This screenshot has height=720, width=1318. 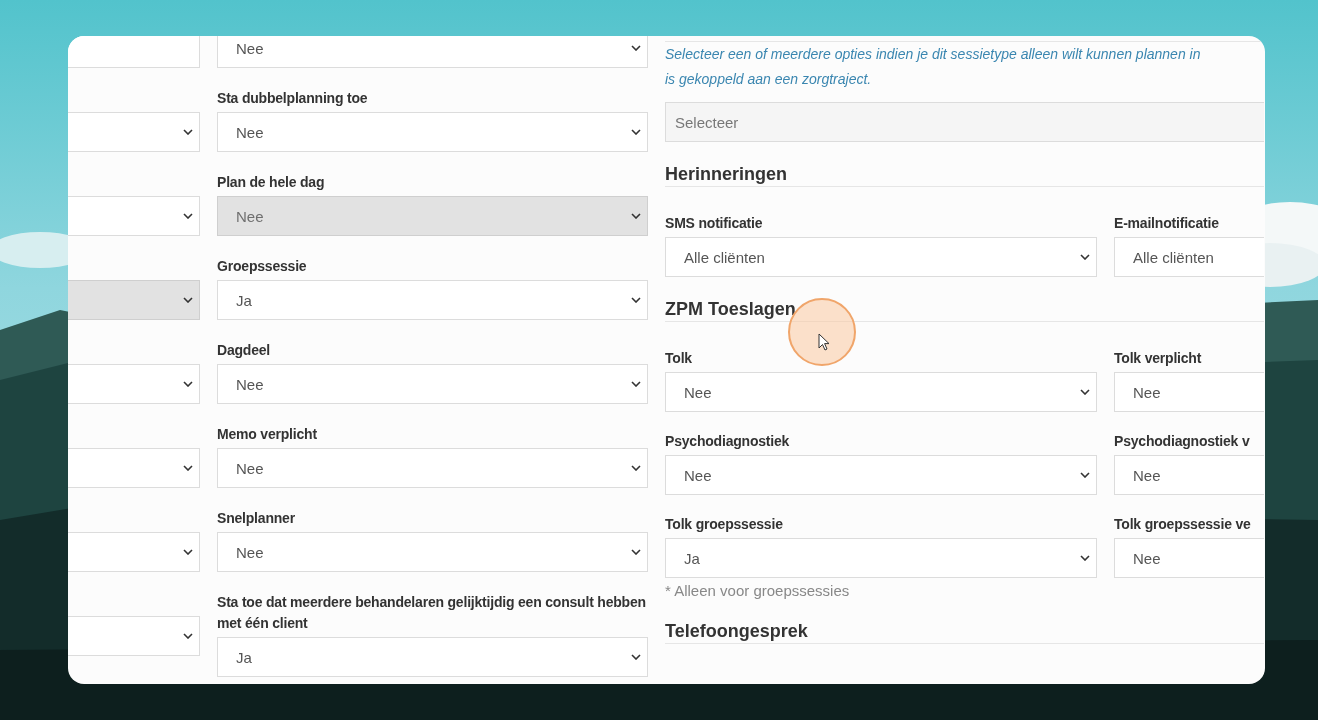 What do you see at coordinates (267, 434) in the screenshot?
I see `field-label: Memo verplicht` at bounding box center [267, 434].